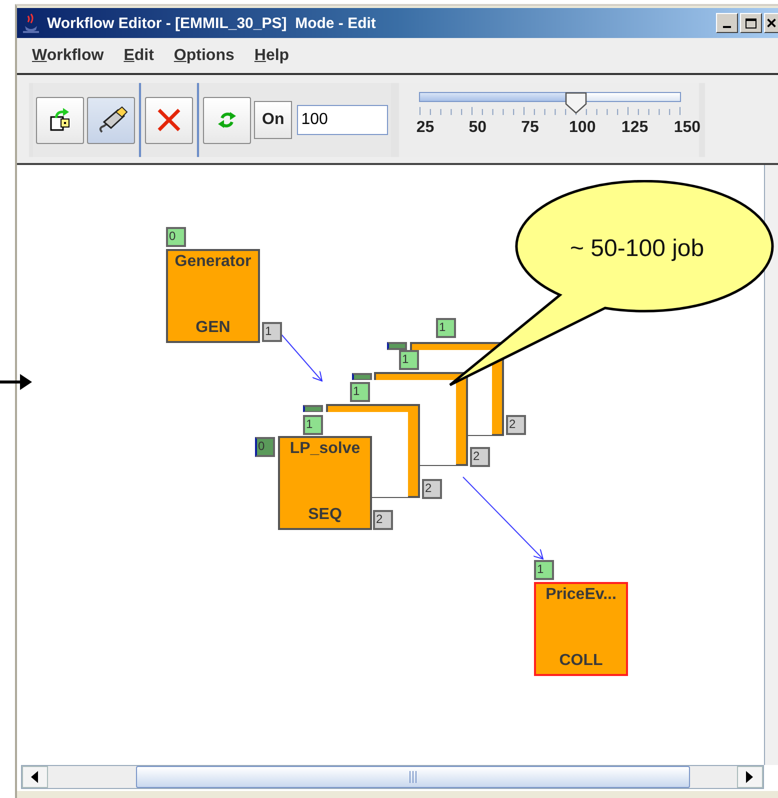 Image resolution: width=778 pixels, height=798 pixels. Describe the element at coordinates (301, 358) in the screenshot. I see `connector-arrow` at that location.